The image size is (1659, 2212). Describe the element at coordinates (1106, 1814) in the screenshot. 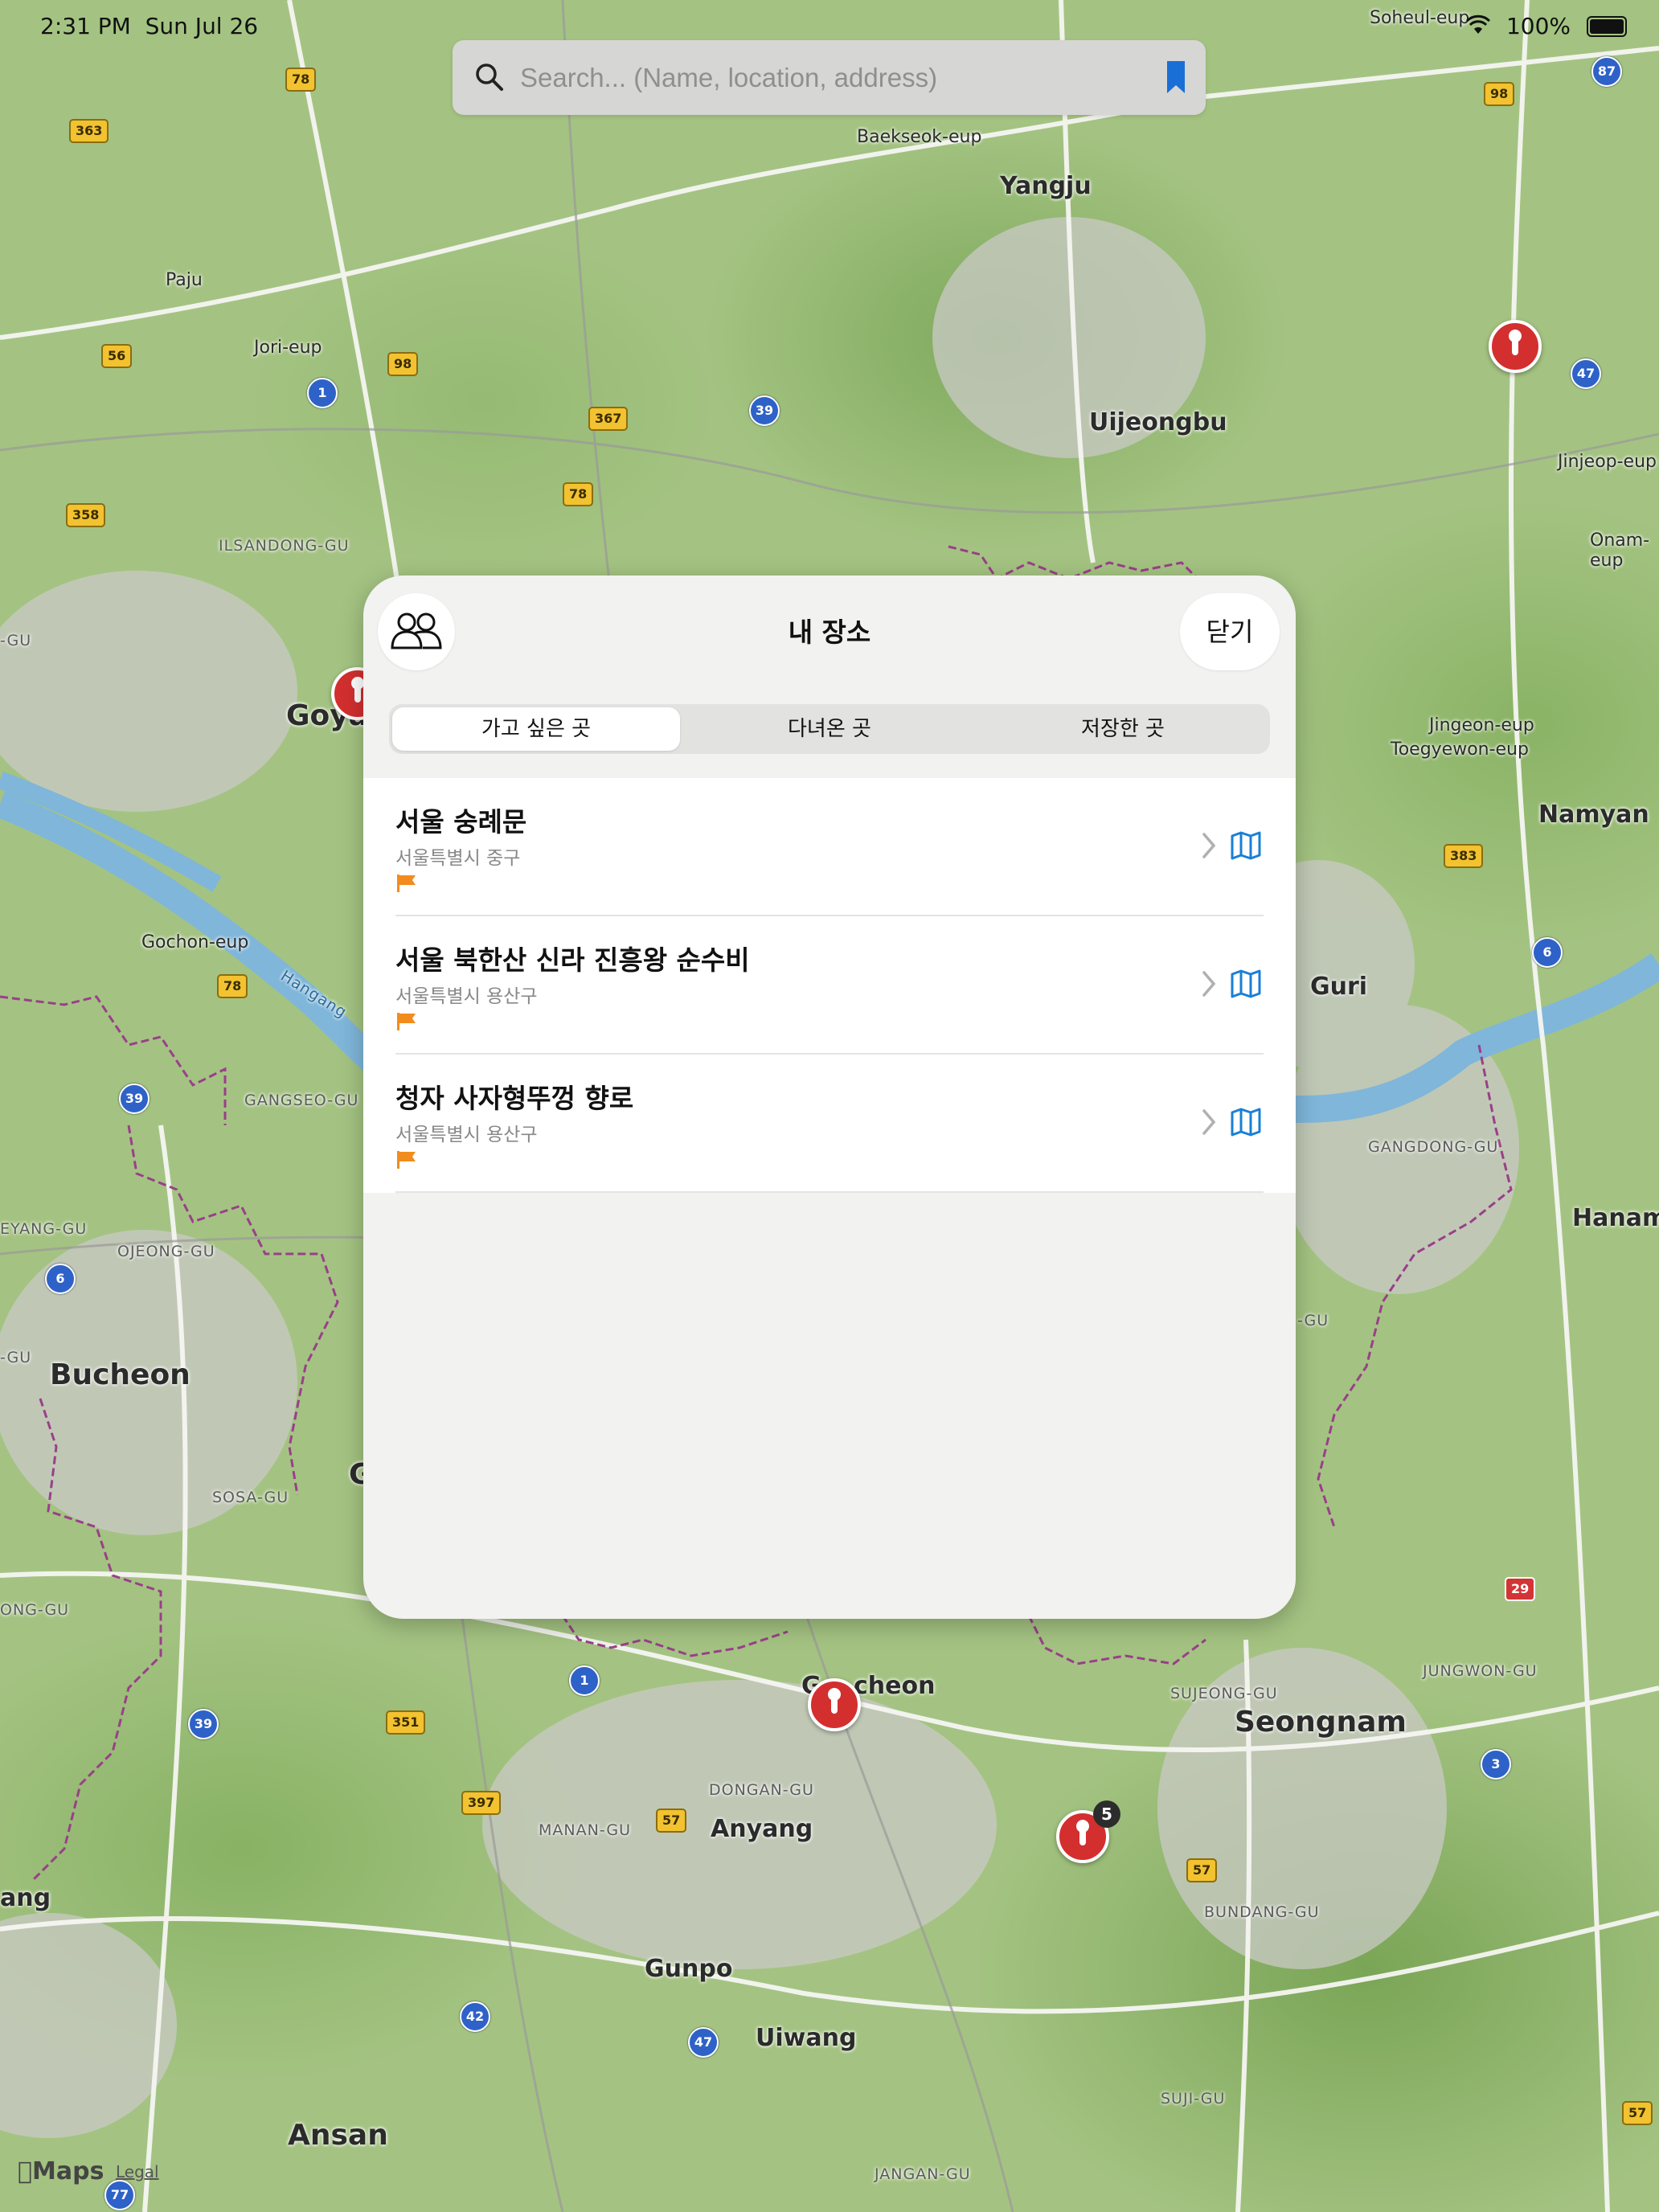

I see `cluster-count-badge: 5` at that location.